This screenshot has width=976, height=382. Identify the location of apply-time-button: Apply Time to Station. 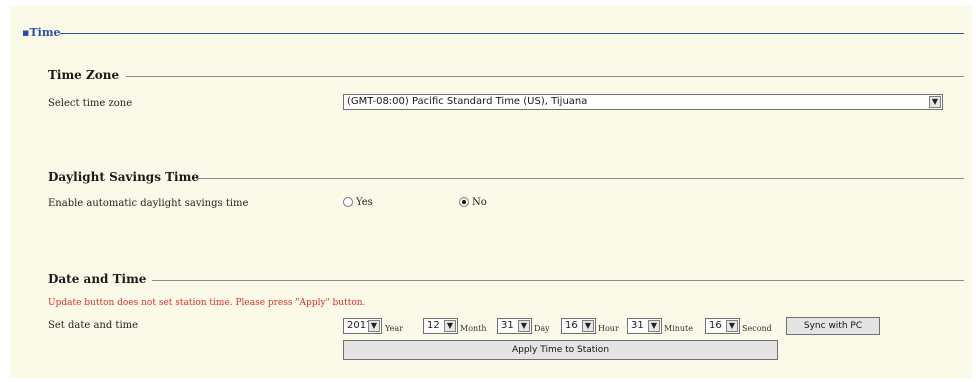
(560, 350).